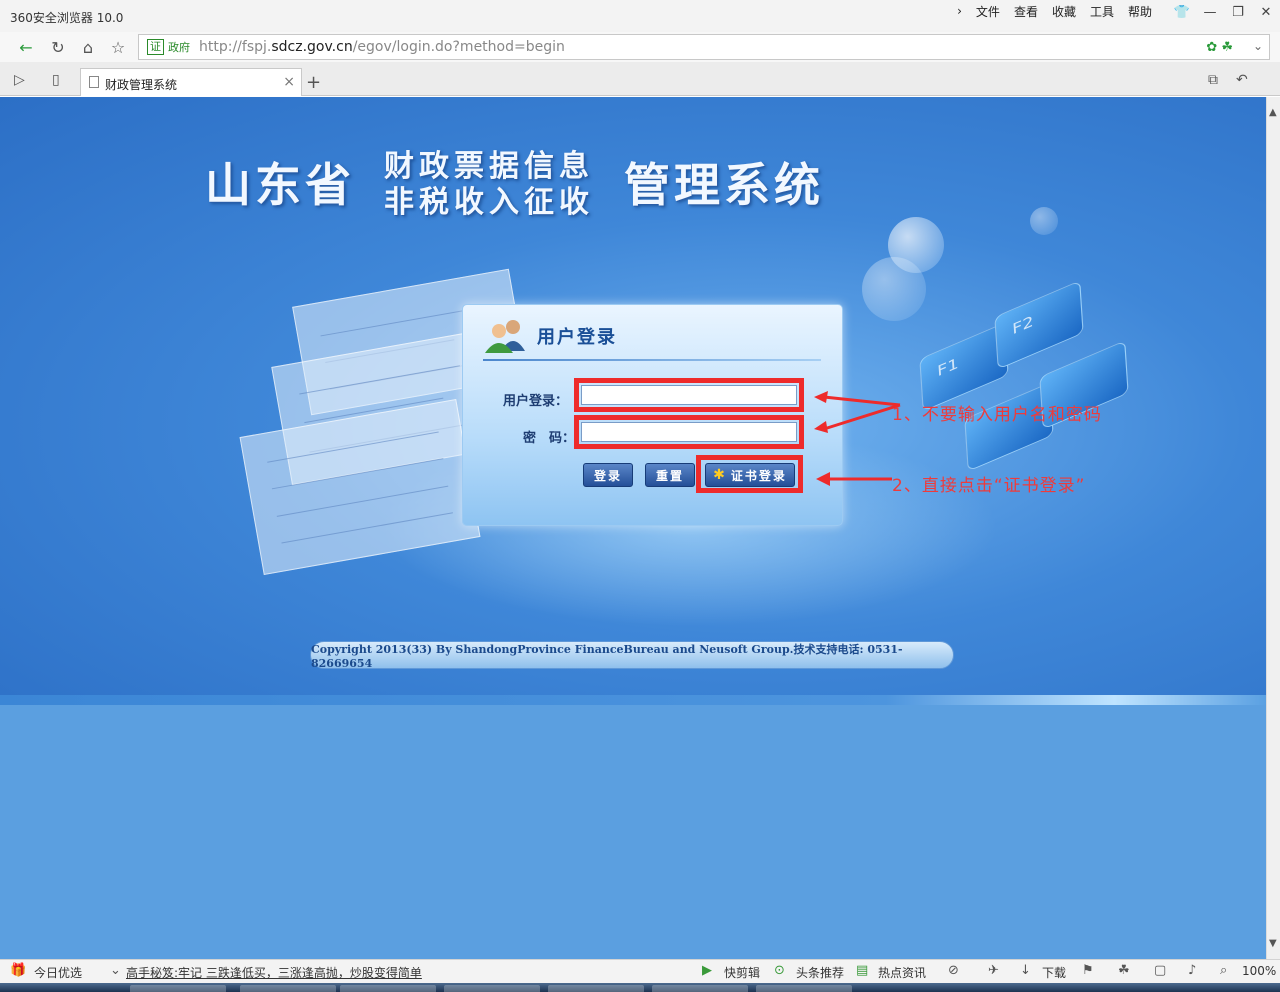 This screenshot has height=992, width=1280. Describe the element at coordinates (56, 80) in the screenshot. I see `tab-list-icon: ▯` at that location.